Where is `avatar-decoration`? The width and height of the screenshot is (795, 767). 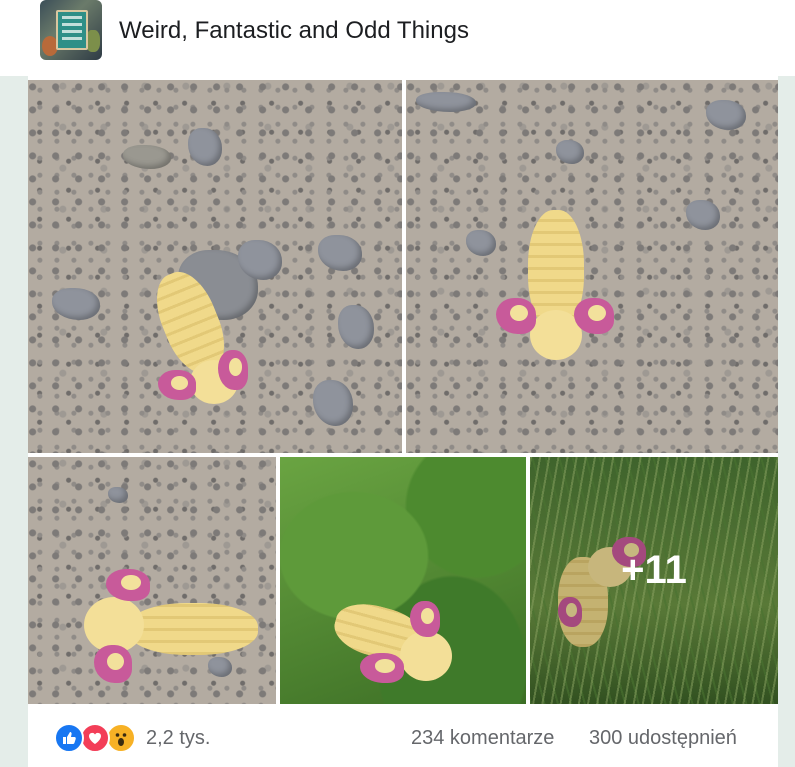
avatar-decoration is located at coordinates (93, 41).